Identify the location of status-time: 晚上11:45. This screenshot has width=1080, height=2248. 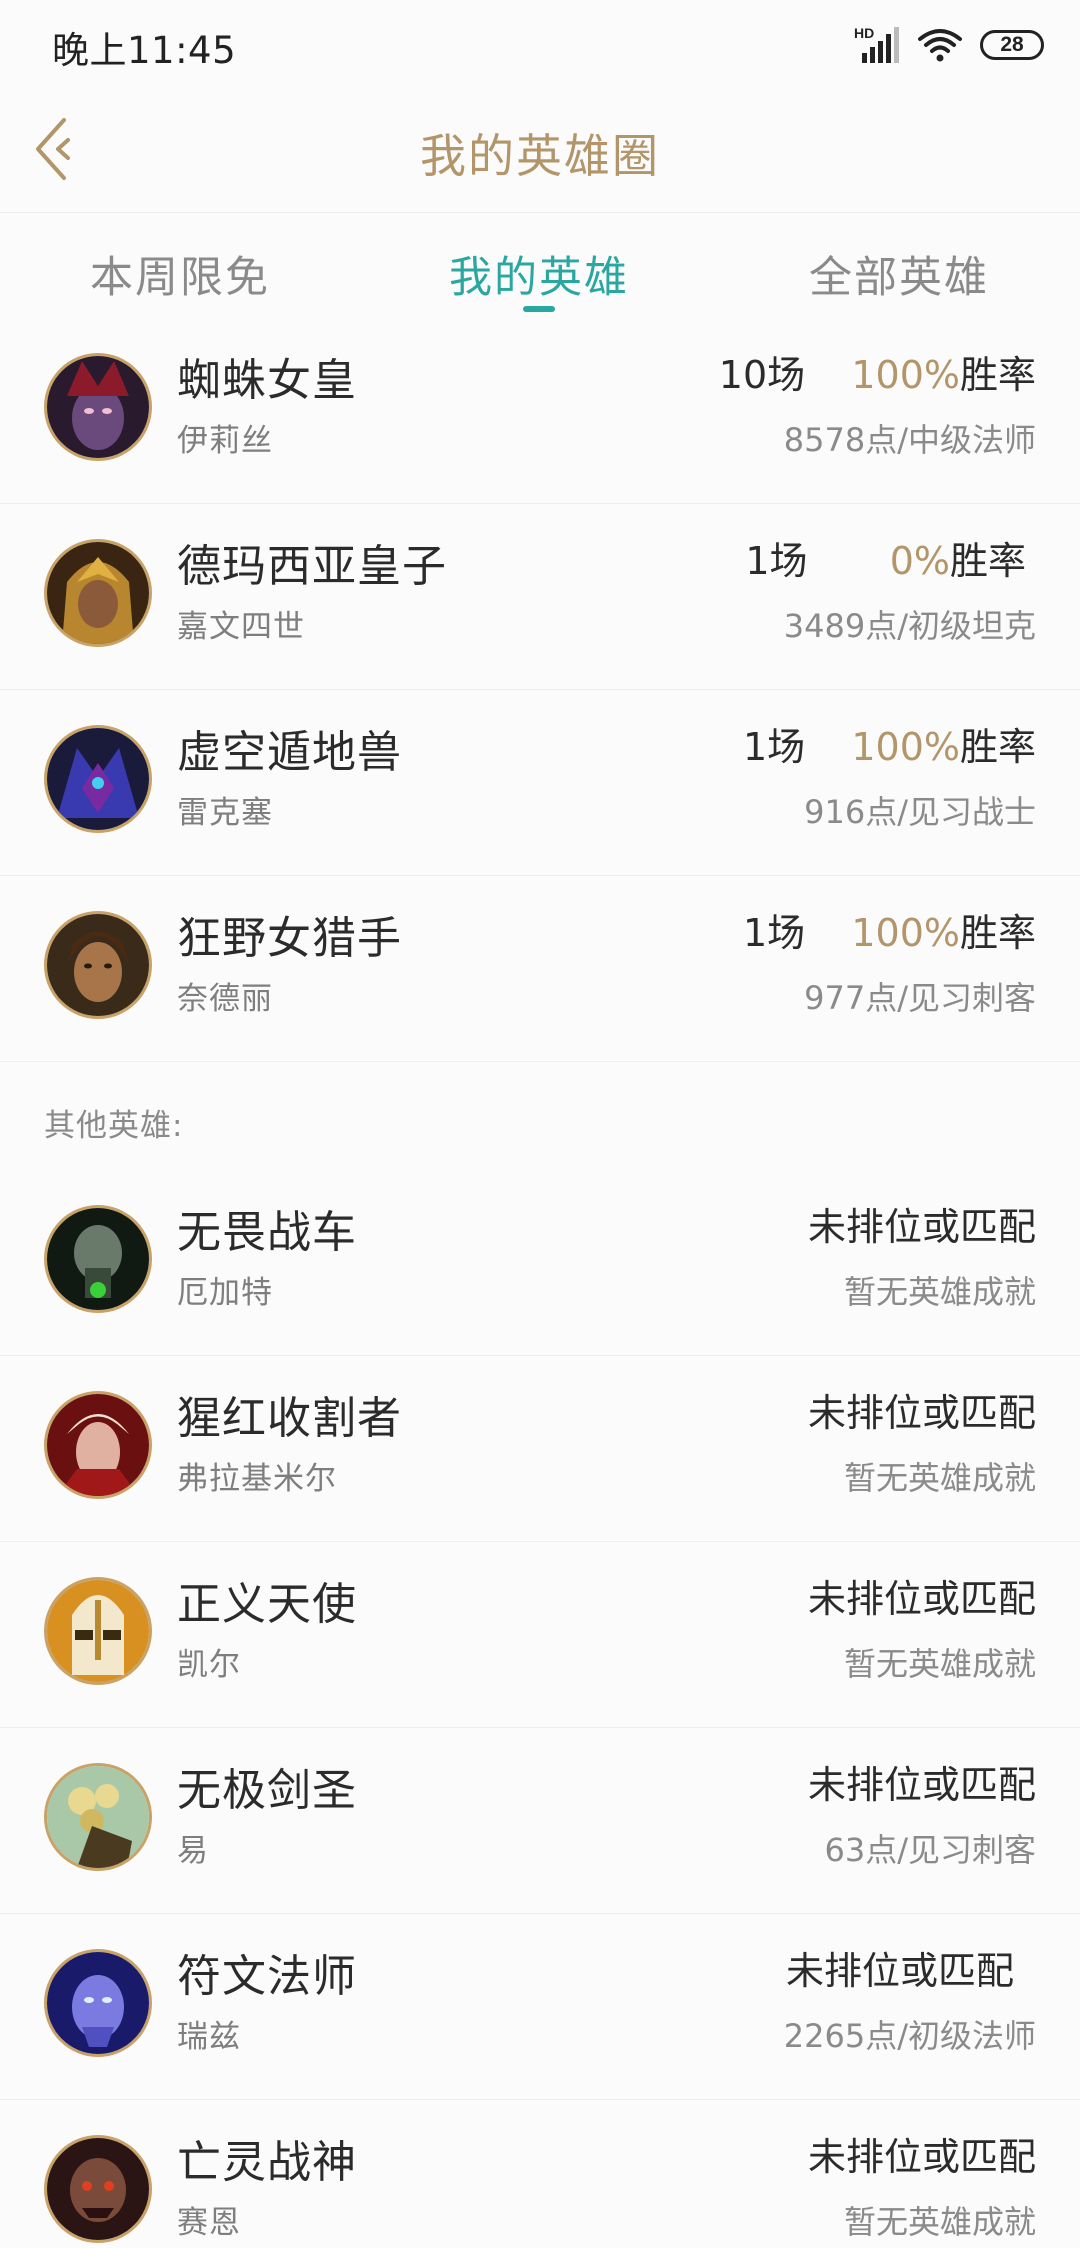
(144, 50).